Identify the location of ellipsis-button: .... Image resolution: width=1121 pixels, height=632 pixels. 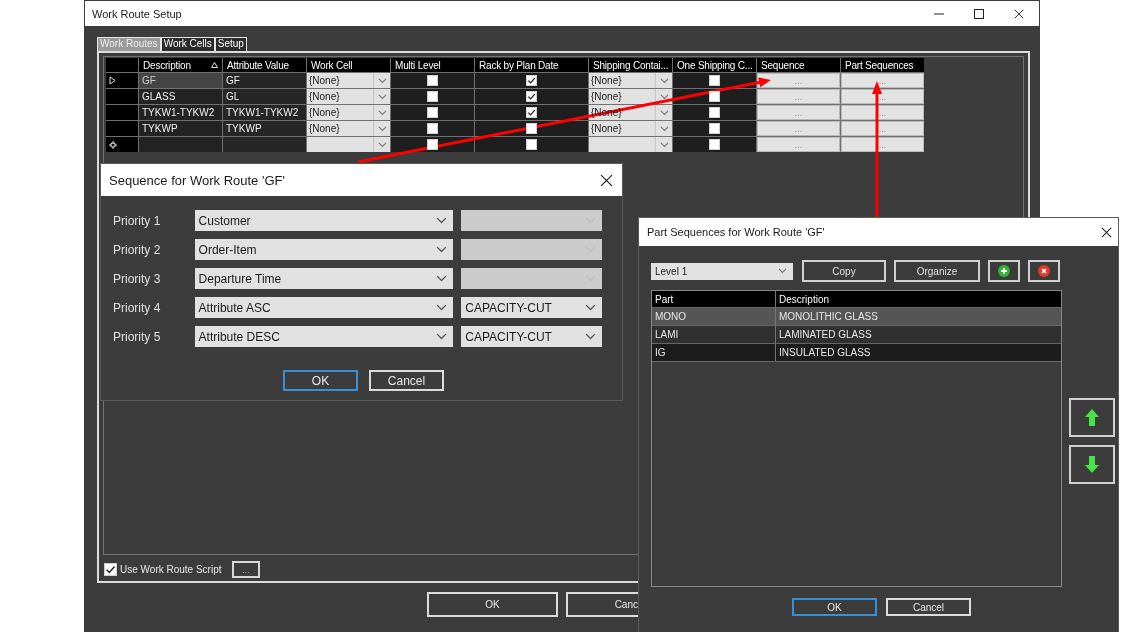
(246, 569).